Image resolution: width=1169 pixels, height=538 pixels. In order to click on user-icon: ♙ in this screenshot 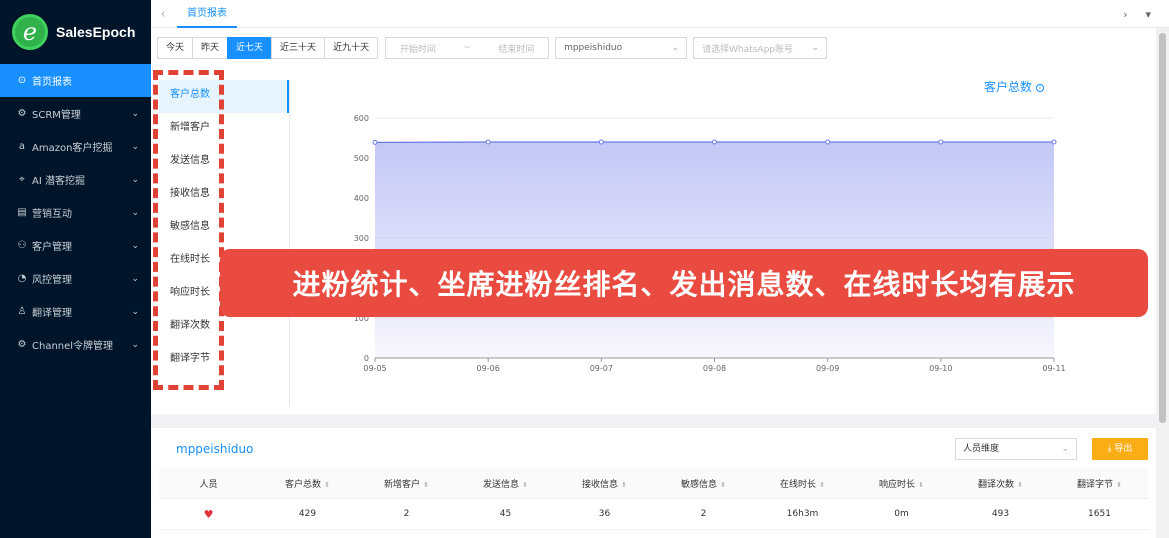, I will do `click(22, 311)`.